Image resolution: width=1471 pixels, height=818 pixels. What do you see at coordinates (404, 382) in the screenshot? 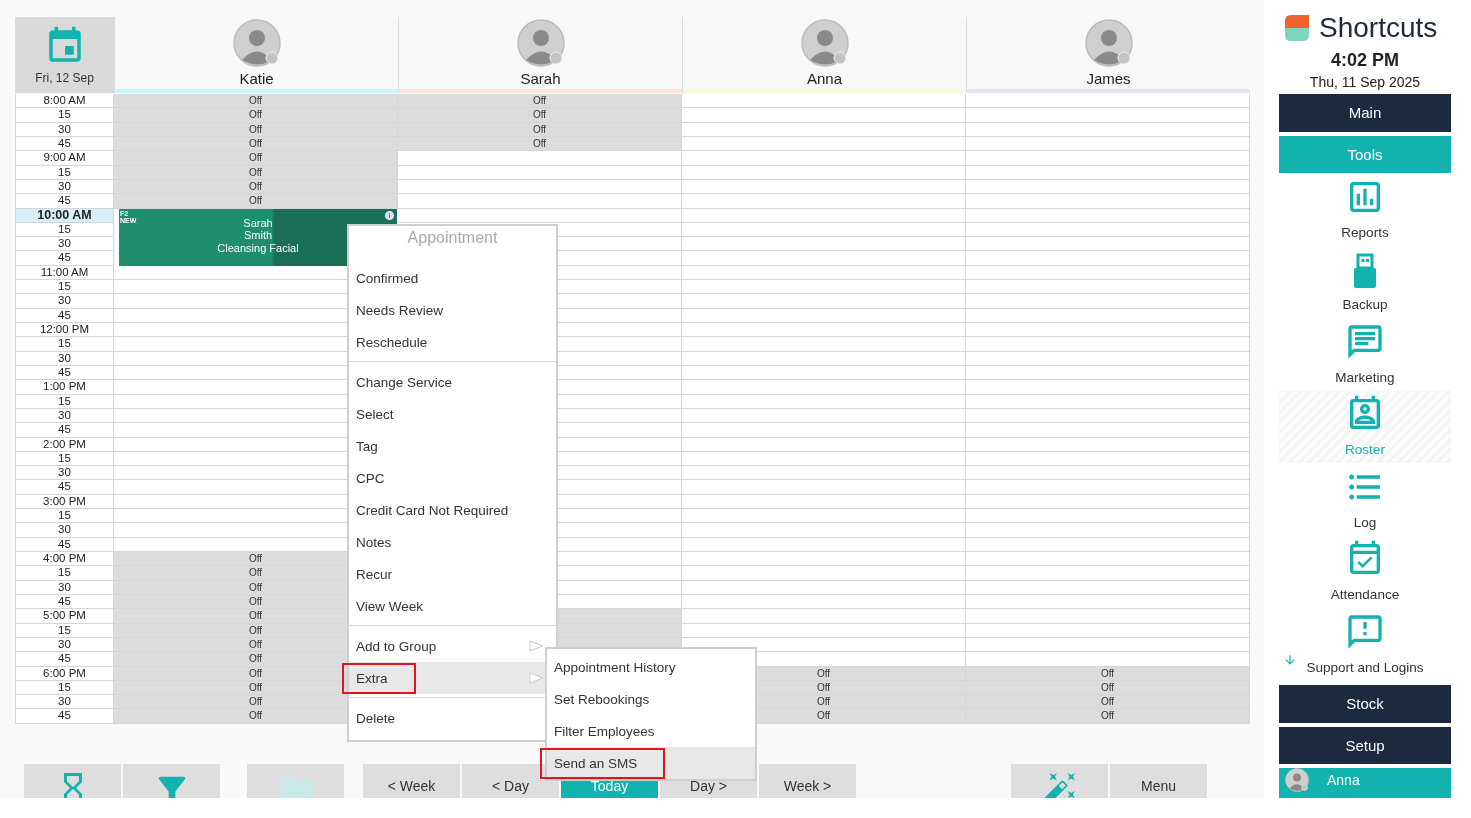
I see `menu-item-label: Change Service` at bounding box center [404, 382].